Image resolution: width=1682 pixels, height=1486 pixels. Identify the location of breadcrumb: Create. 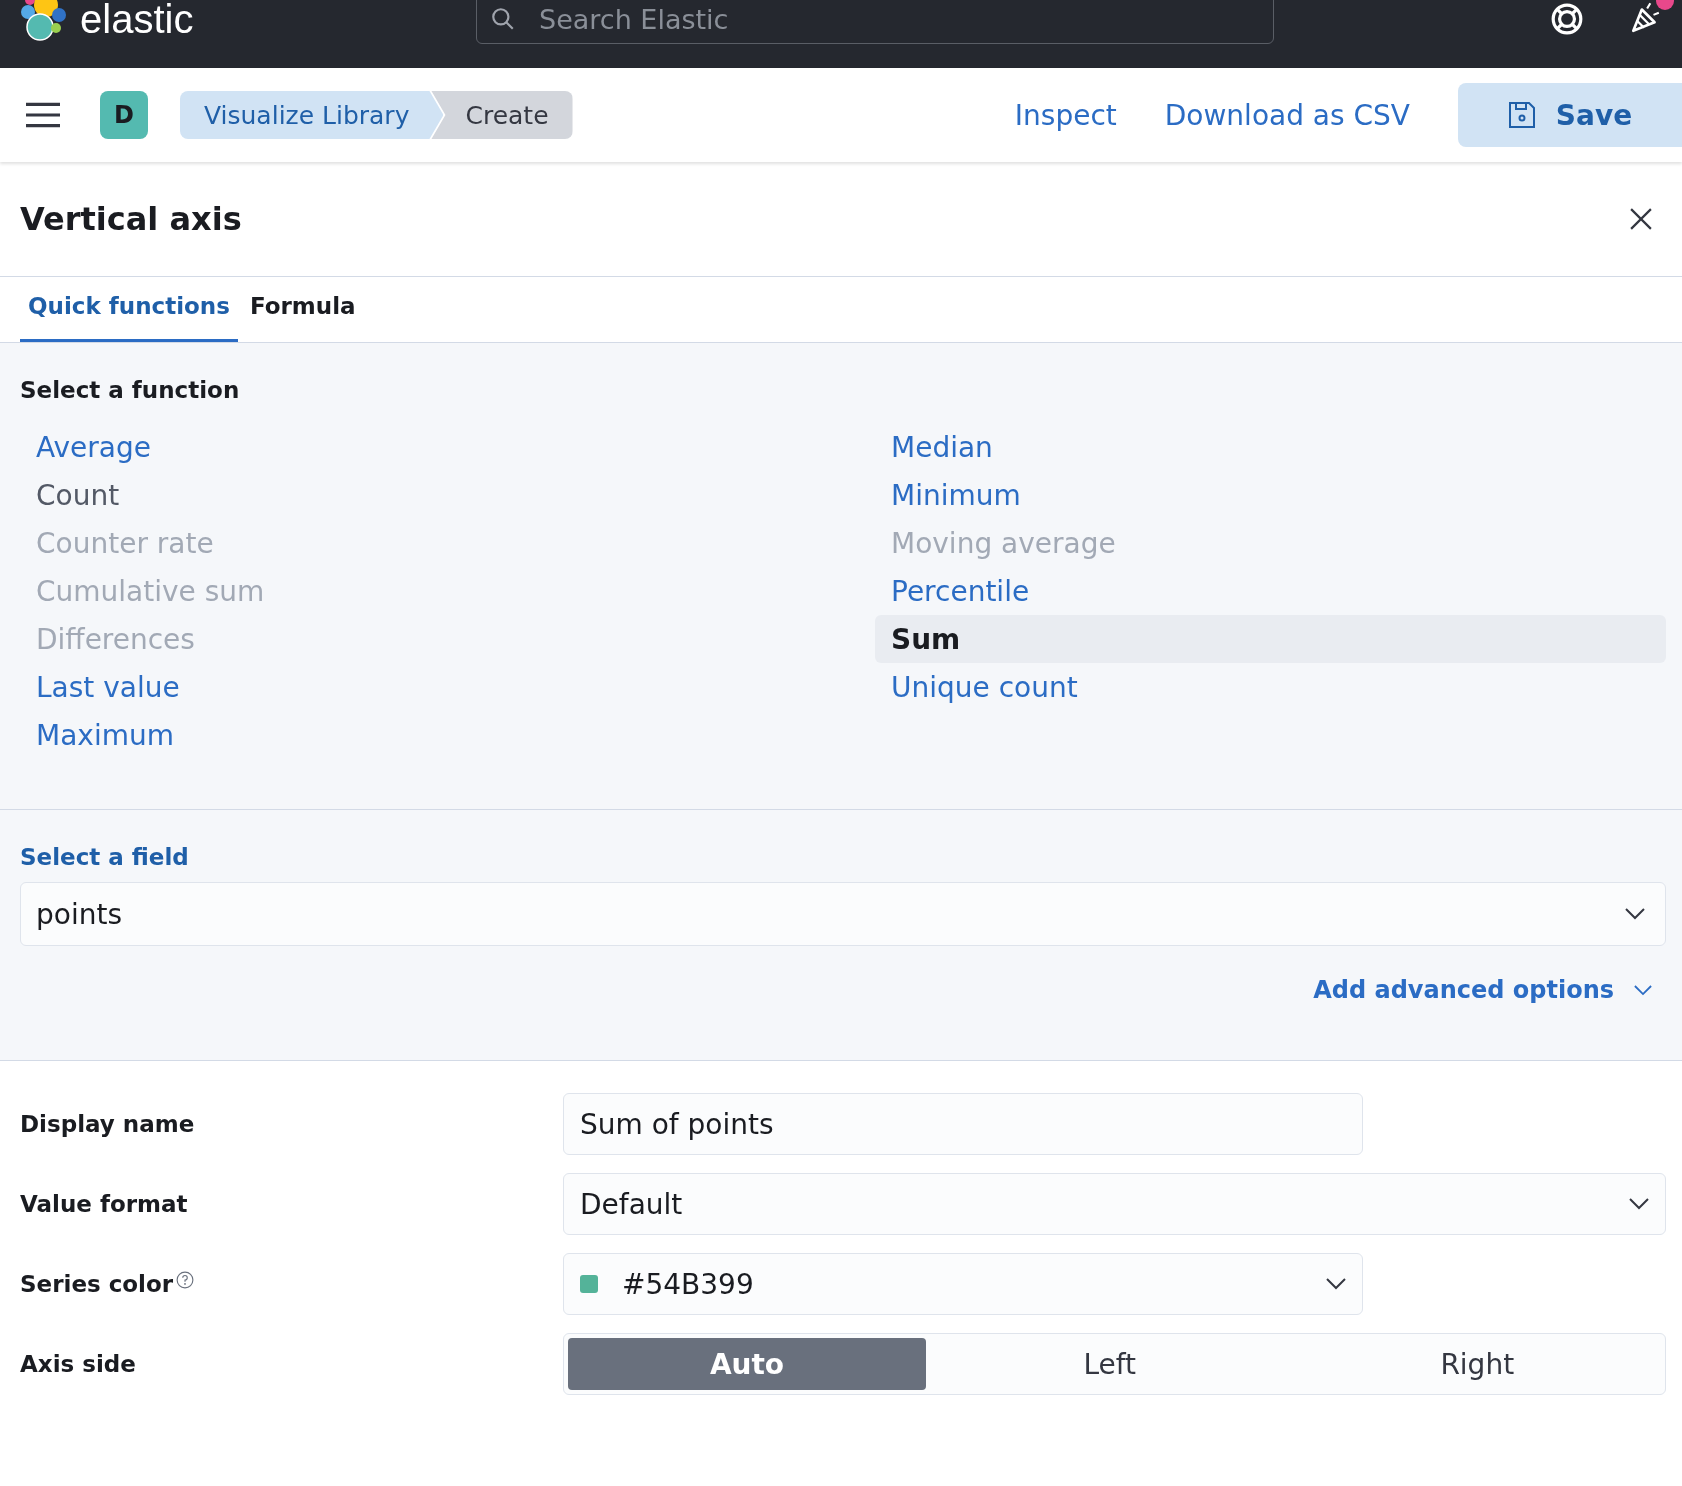
(502, 115).